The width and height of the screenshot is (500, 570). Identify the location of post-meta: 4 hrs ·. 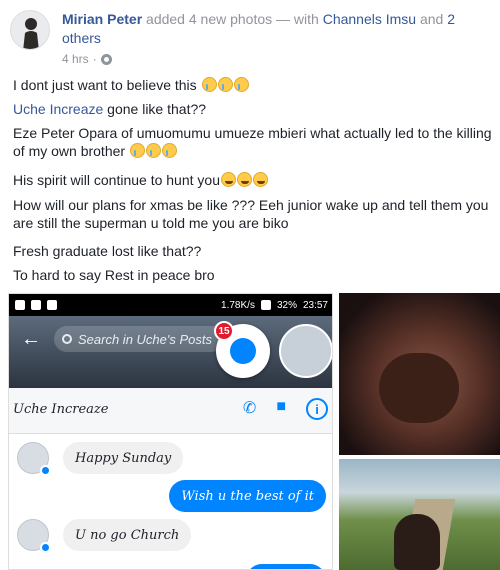
(87, 59).